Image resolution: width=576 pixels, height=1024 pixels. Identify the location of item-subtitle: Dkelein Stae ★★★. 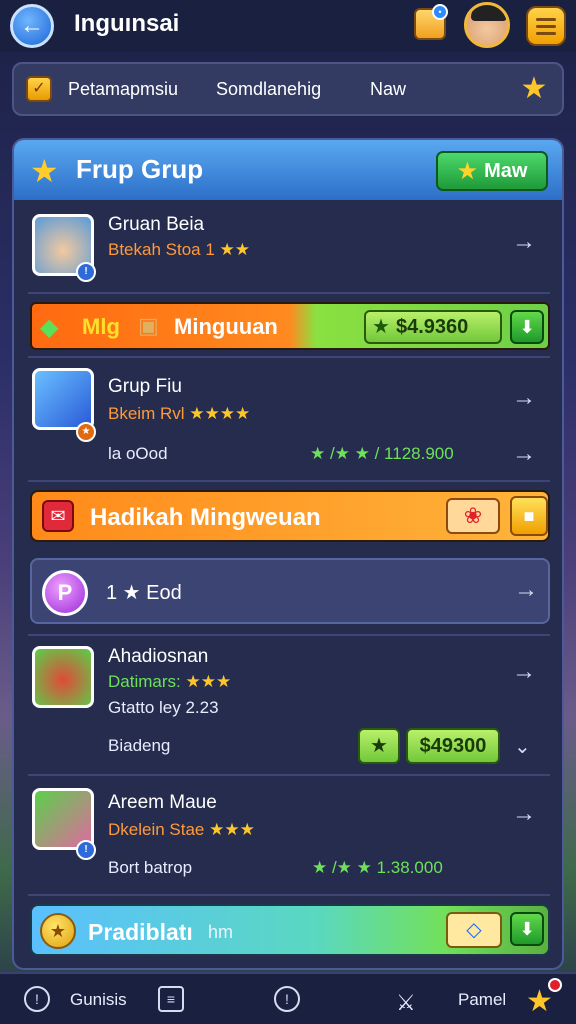
(181, 829).